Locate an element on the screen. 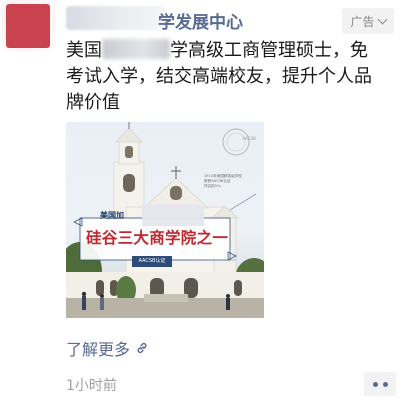 This screenshot has width=407, height=406. caption-line3: 排名前5% is located at coordinates (212, 186).